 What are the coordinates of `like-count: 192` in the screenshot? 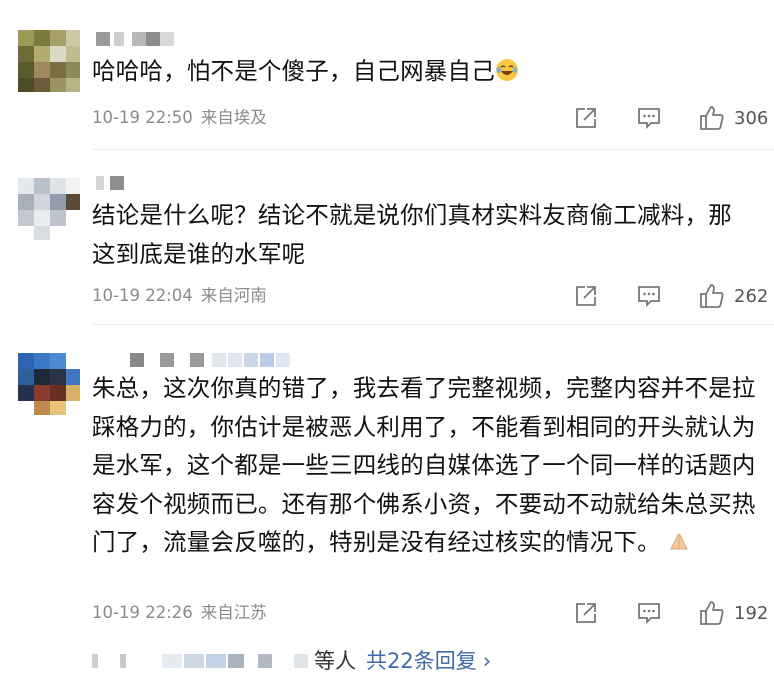 It's located at (751, 613).